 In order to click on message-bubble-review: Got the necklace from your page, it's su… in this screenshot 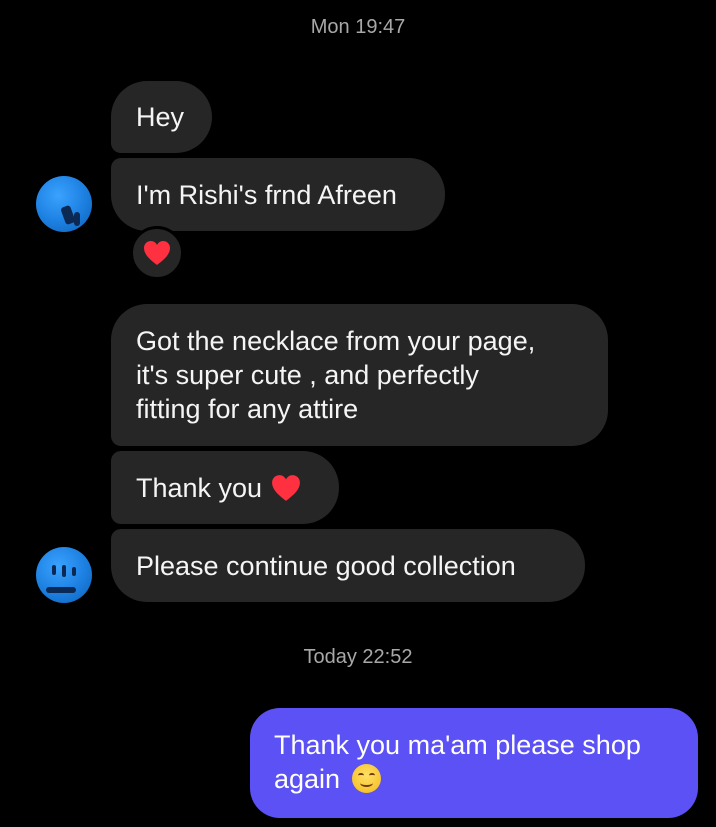, I will do `click(359, 375)`.